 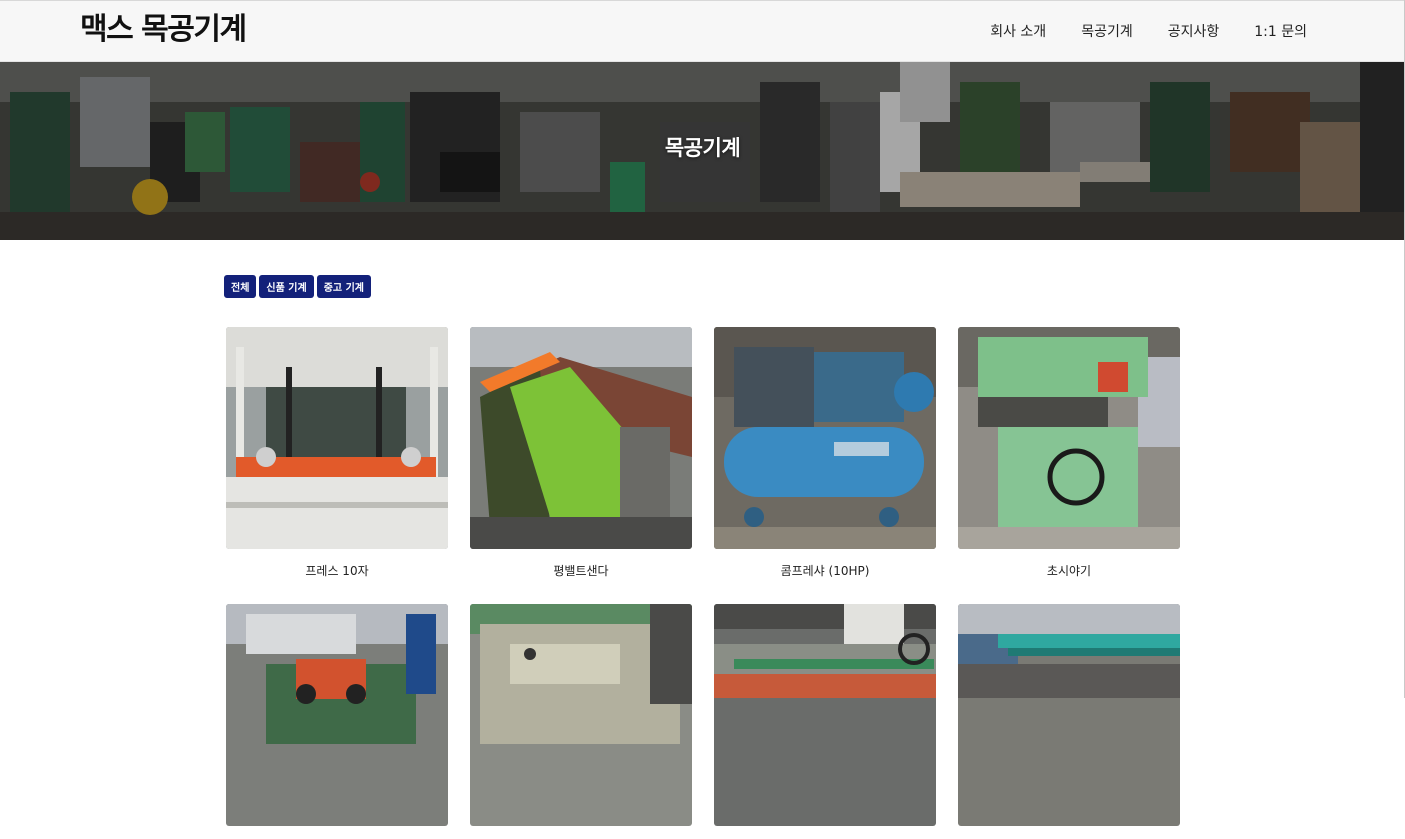 What do you see at coordinates (1280, 32) in the screenshot?
I see `nav-item-inquiry: 1:1 문의` at bounding box center [1280, 32].